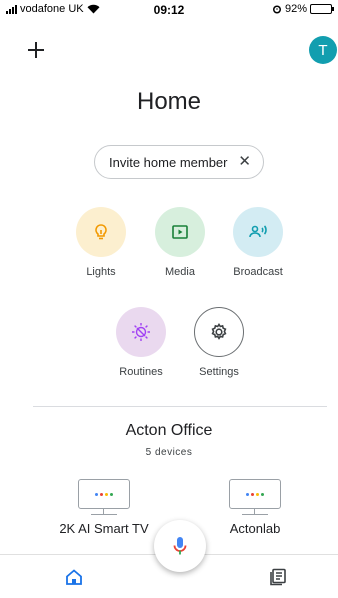 Image resolution: width=338 pixels, height=598 pixels. Describe the element at coordinates (255, 528) in the screenshot. I see `device-label: Actonlab` at that location.